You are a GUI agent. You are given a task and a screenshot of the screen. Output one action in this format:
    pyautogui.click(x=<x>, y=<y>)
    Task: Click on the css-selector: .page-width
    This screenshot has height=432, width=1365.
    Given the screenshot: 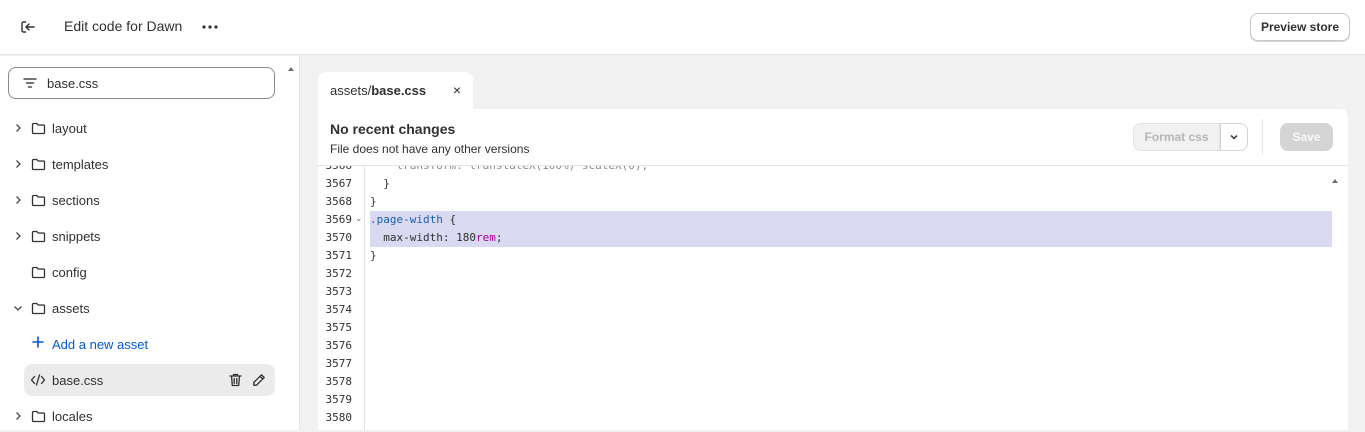 What is the action you would take?
    pyautogui.click(x=406, y=219)
    